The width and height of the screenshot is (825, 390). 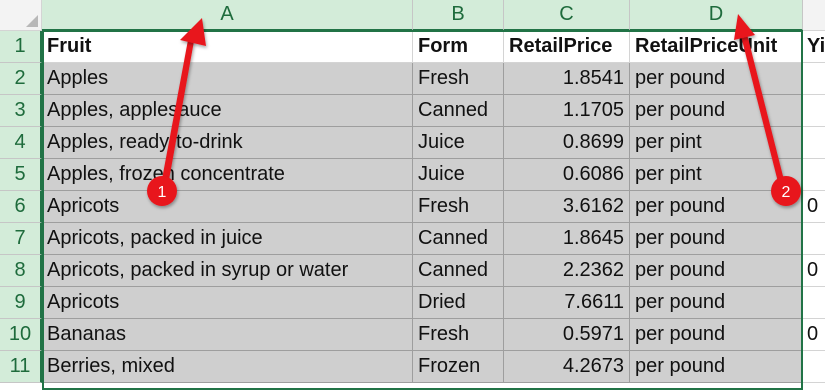 I want to click on row-header: 10, so click(x=21, y=335).